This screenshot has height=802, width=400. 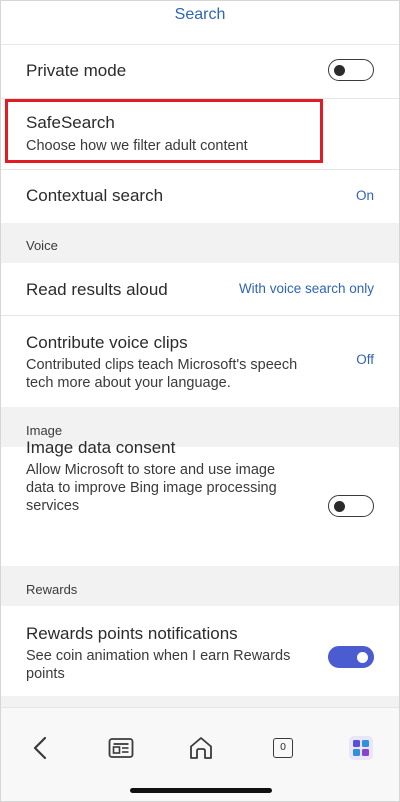 What do you see at coordinates (306, 288) in the screenshot?
I see `read-results-aloud-value: With voice search only` at bounding box center [306, 288].